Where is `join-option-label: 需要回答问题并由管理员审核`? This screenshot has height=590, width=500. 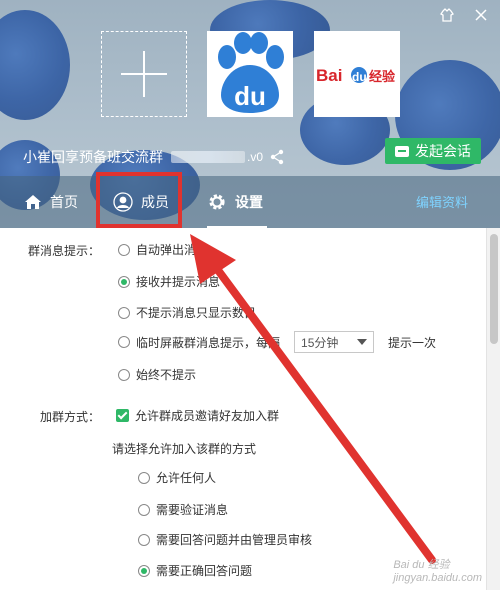 join-option-label: 需要回答问题并由管理员审核 is located at coordinates (234, 540).